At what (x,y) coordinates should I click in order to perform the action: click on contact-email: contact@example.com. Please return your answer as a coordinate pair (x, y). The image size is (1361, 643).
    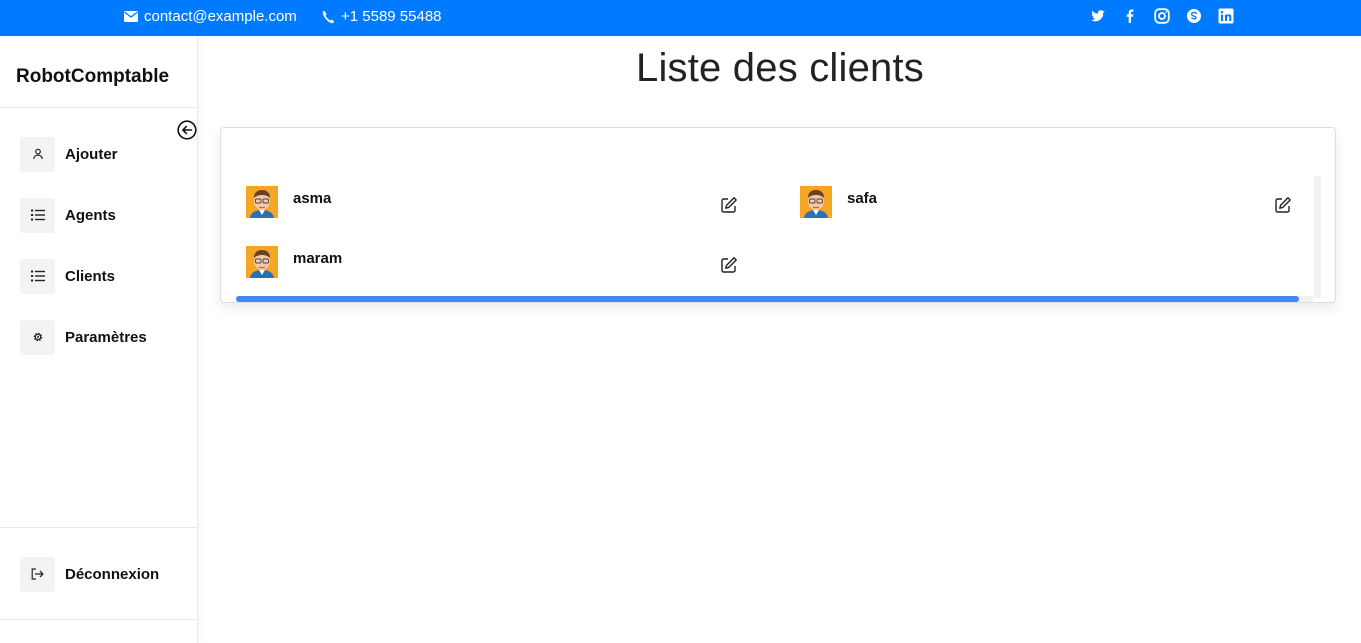
    Looking at the image, I should click on (210, 16).